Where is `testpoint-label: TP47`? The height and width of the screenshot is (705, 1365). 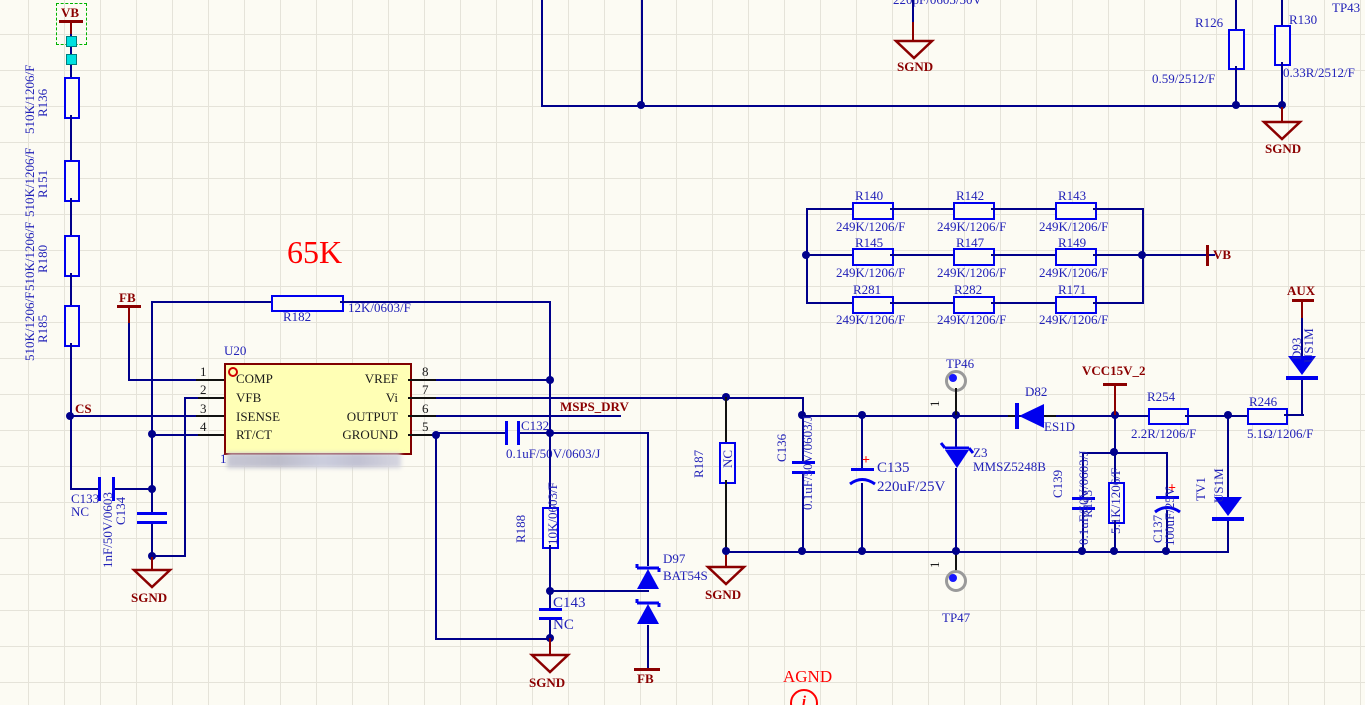 testpoint-label: TP47 is located at coordinates (956, 617).